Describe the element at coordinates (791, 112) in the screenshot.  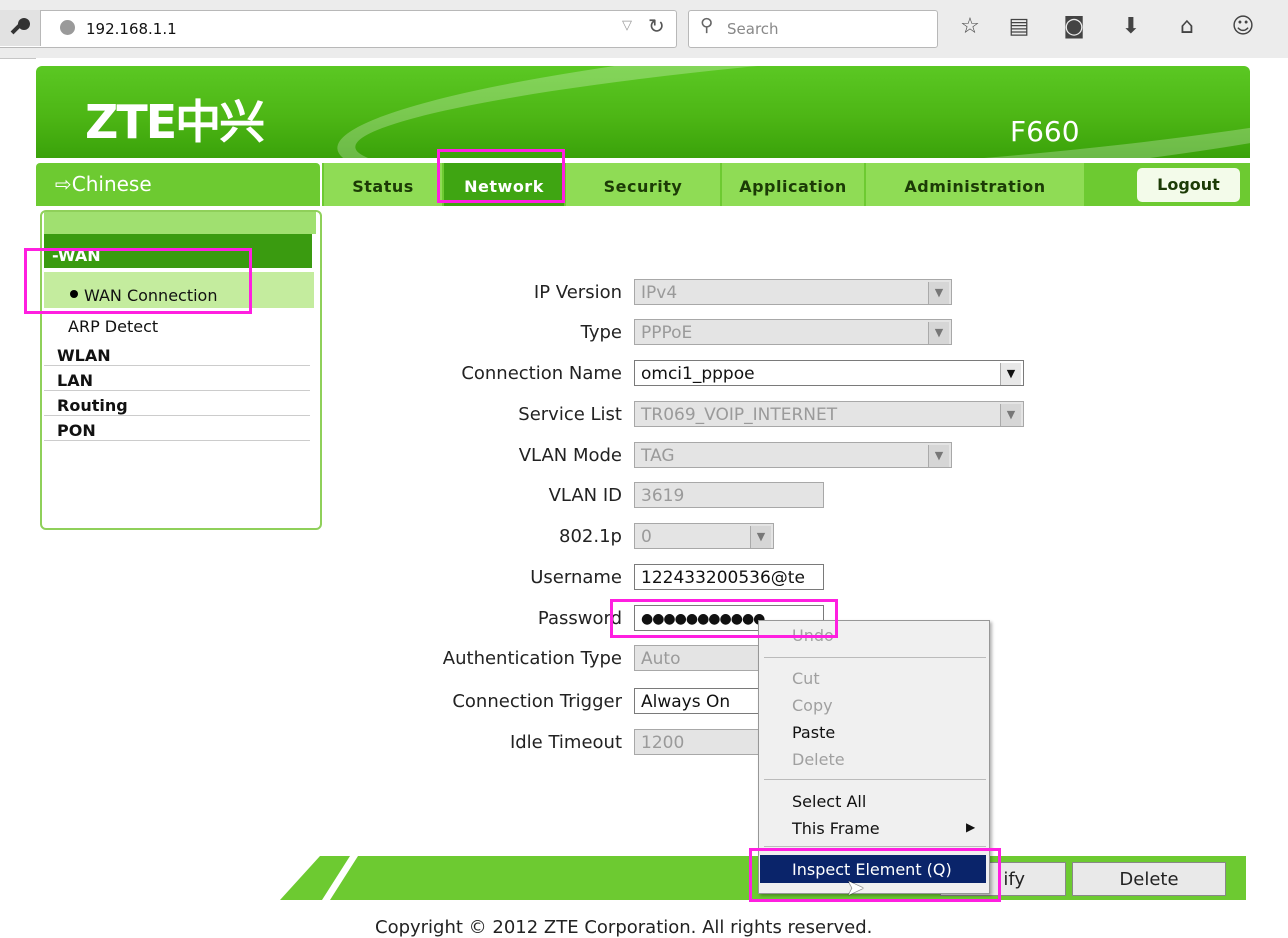
I see `header-wave-decoration` at that location.